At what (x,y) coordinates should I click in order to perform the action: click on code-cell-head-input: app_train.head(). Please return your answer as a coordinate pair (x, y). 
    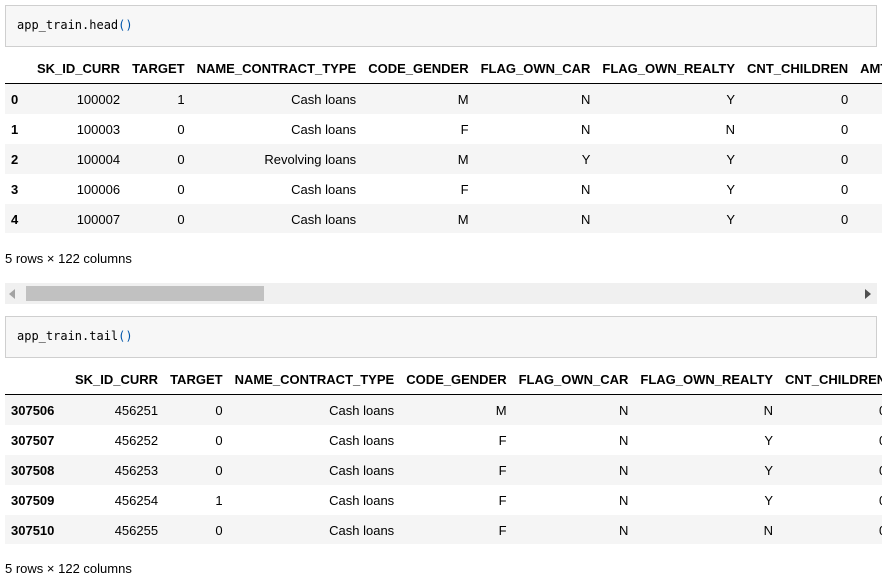
    Looking at the image, I should click on (441, 26).